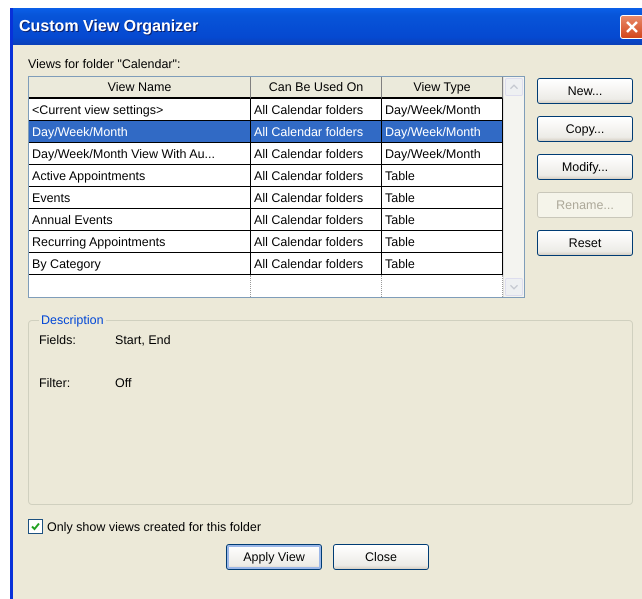 This screenshot has width=642, height=599. I want to click on scrollbar, so click(513, 187).